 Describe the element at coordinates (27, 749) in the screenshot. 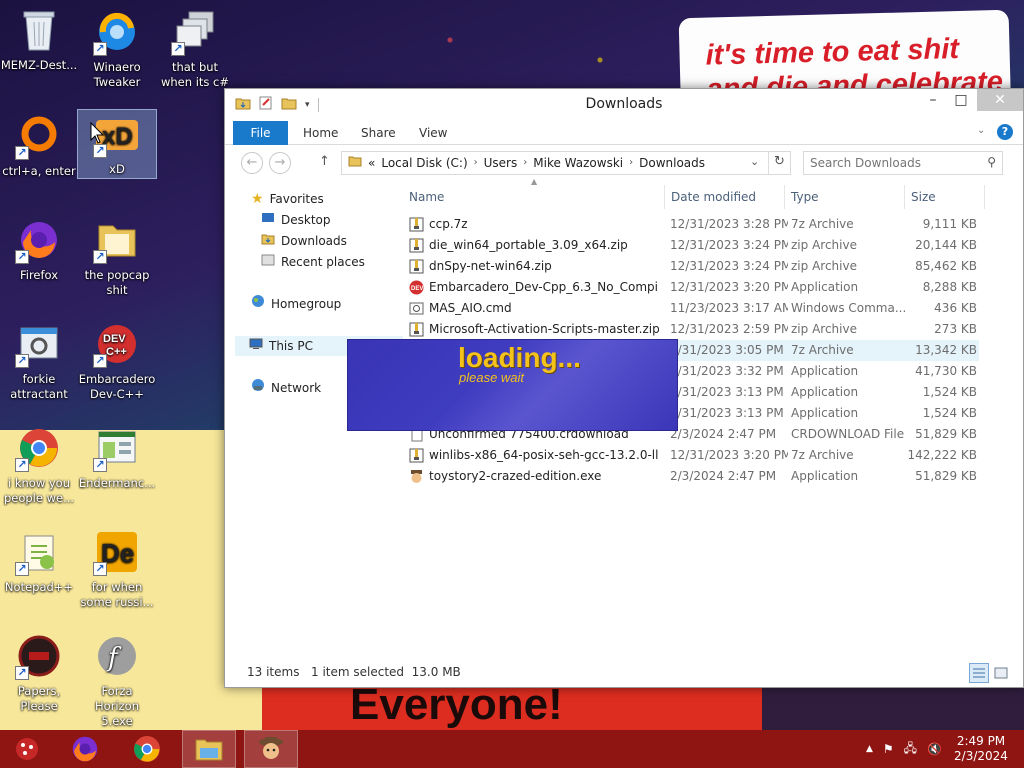

I see `start-button` at that location.